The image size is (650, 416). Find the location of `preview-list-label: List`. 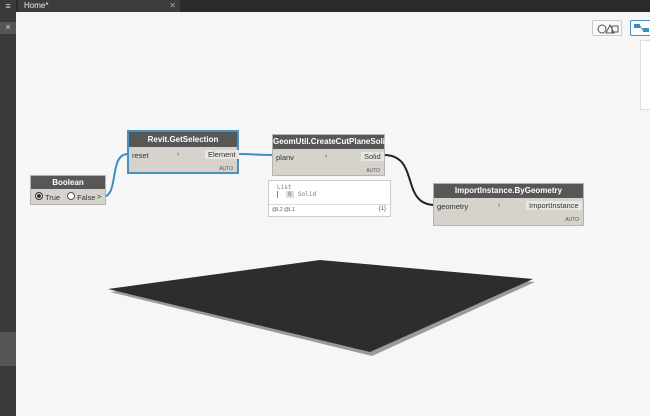

preview-list-label: List is located at coordinates (284, 187).